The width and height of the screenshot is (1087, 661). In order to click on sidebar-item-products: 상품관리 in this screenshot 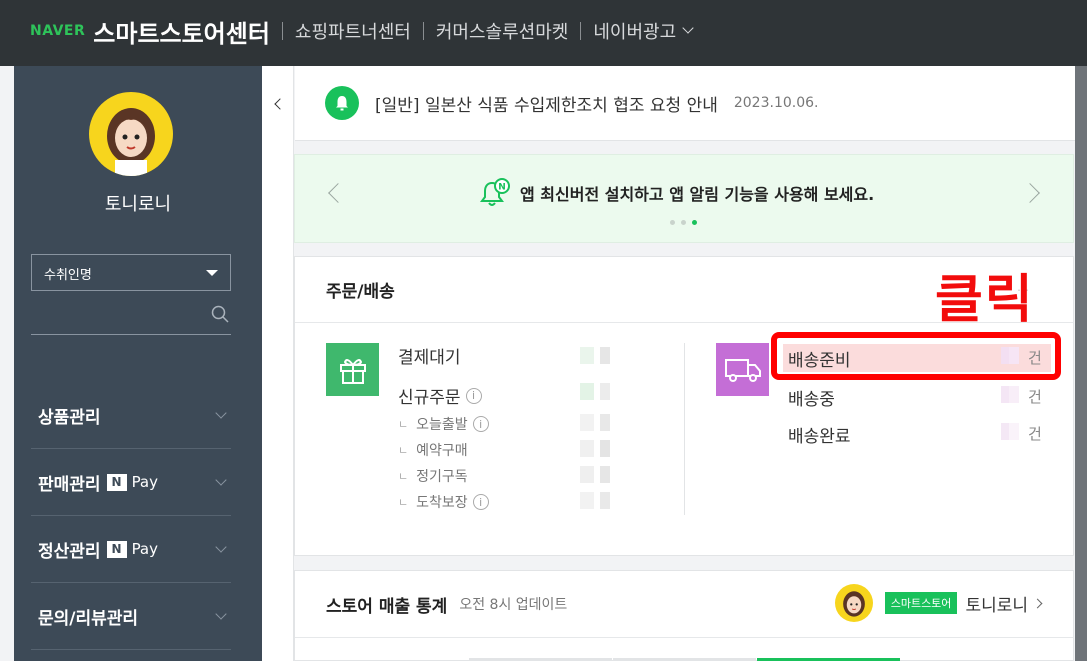, I will do `click(131, 415)`.